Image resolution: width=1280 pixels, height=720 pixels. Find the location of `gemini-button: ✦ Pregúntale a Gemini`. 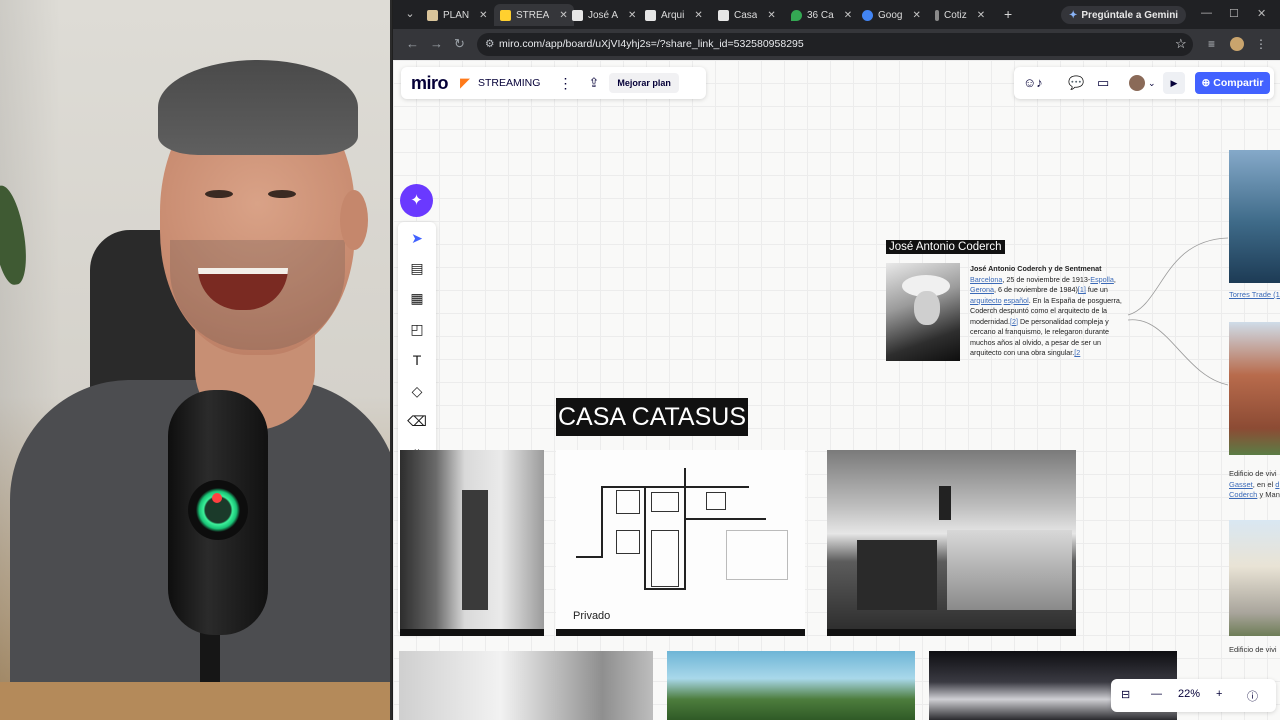

gemini-button: ✦ Pregúntale a Gemini is located at coordinates (1124, 15).